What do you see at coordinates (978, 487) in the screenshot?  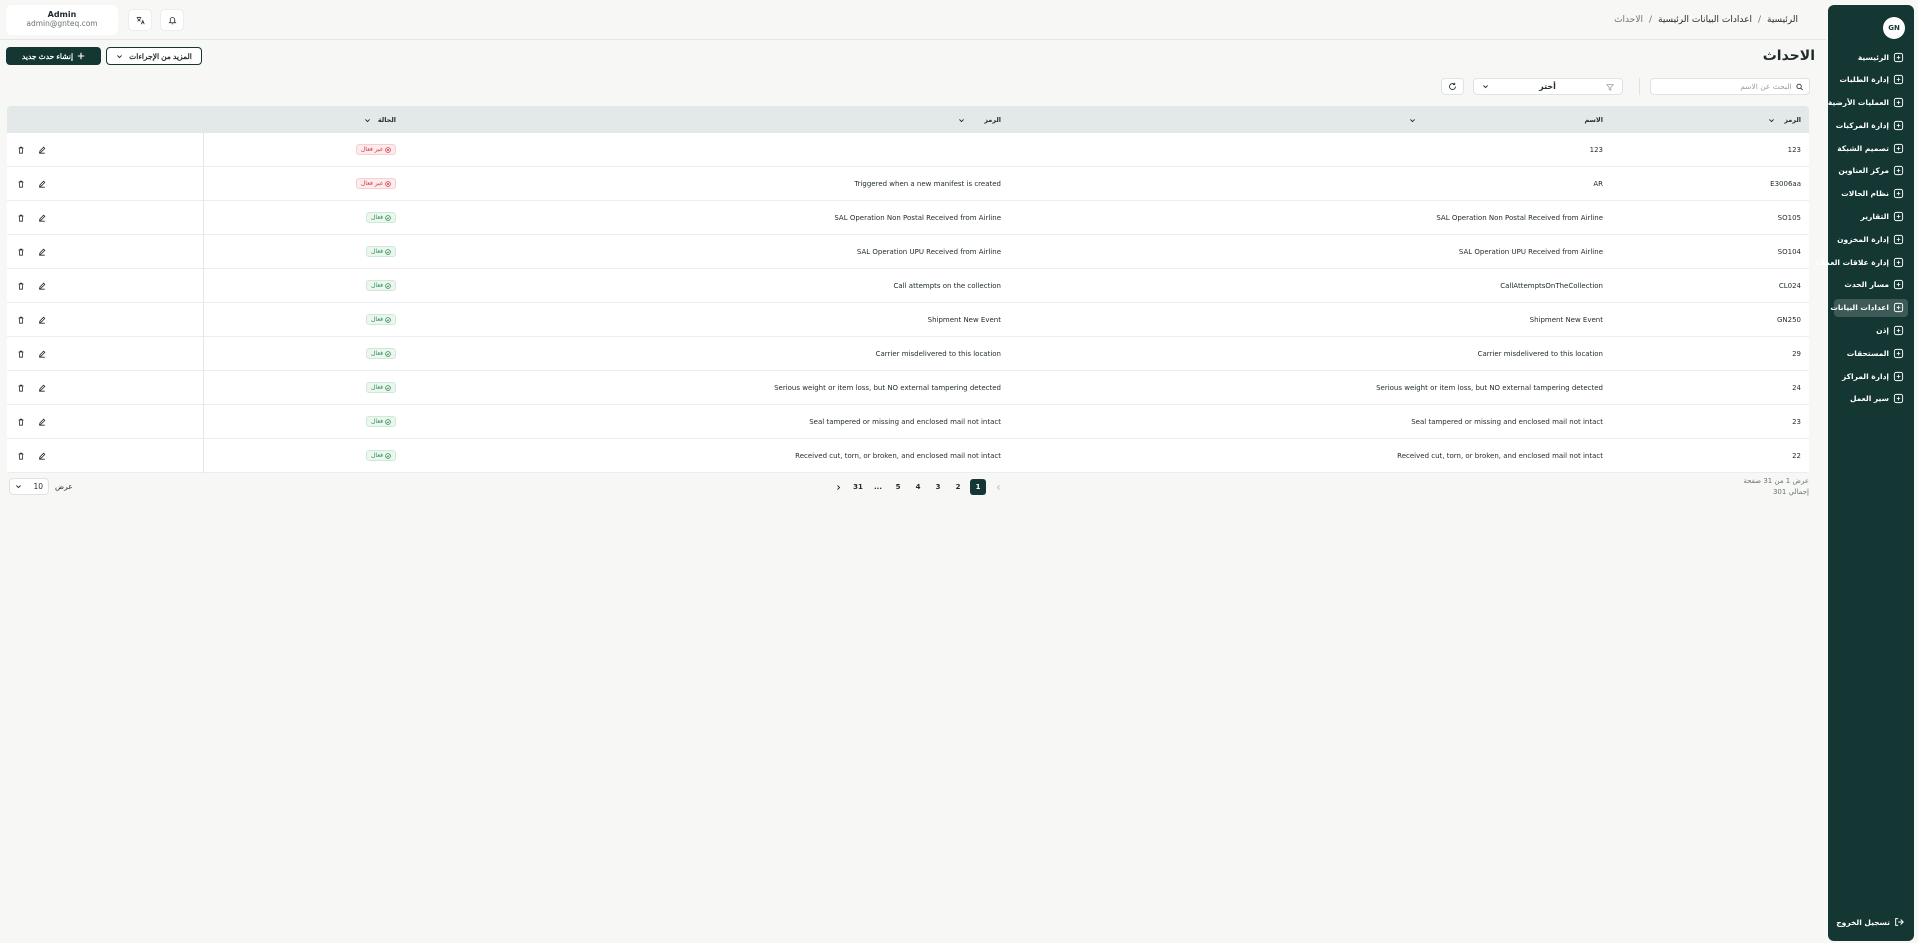 I see `page-button: 1` at bounding box center [978, 487].